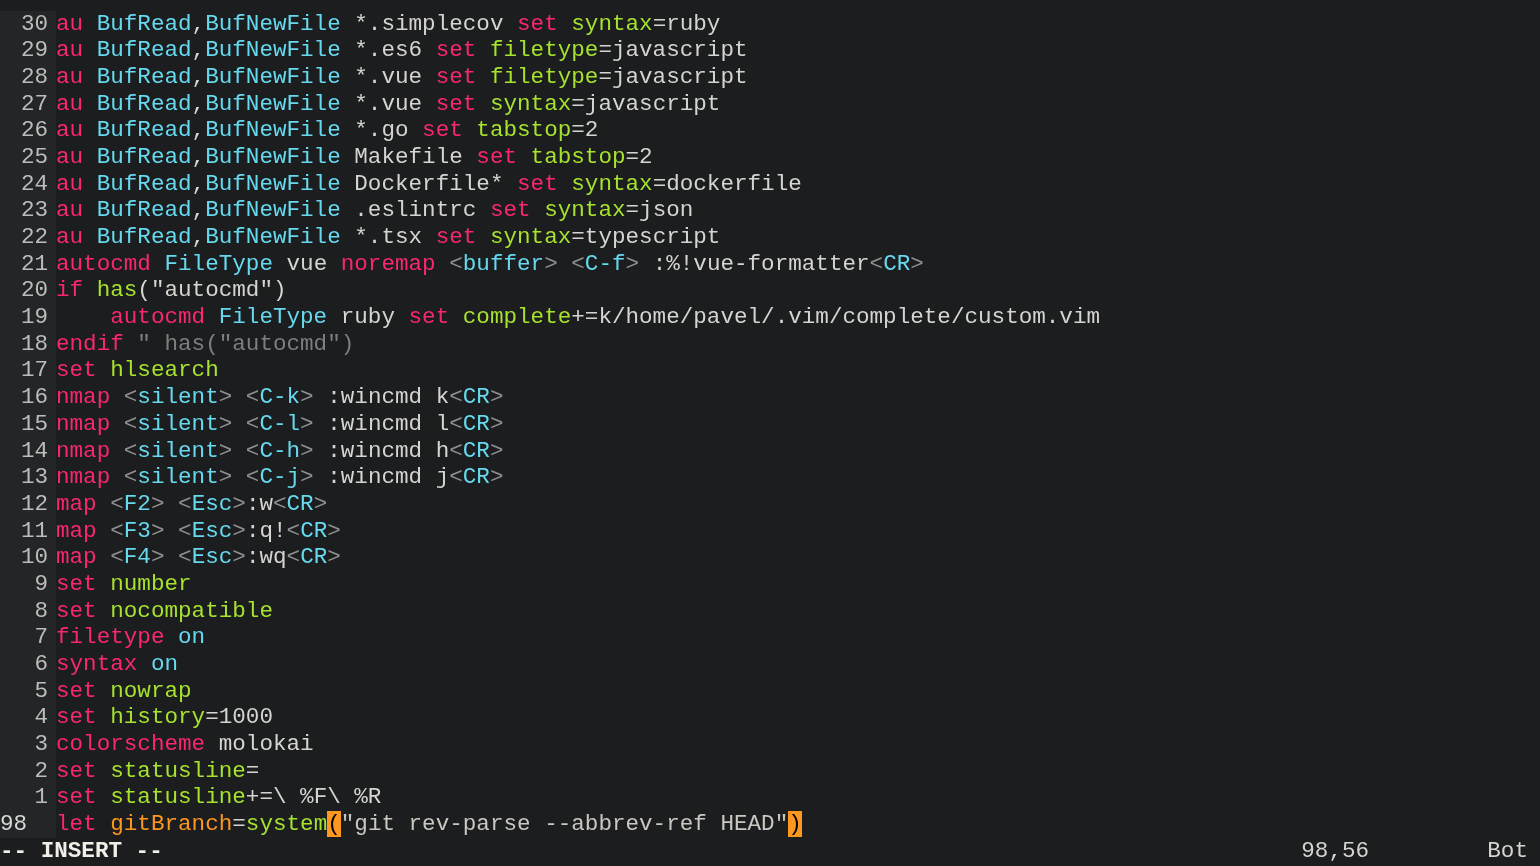  Describe the element at coordinates (388, 24) in the screenshot. I see `code-line: au BufRead,BufNewFile *.simplecov set syntax=ruby` at that location.